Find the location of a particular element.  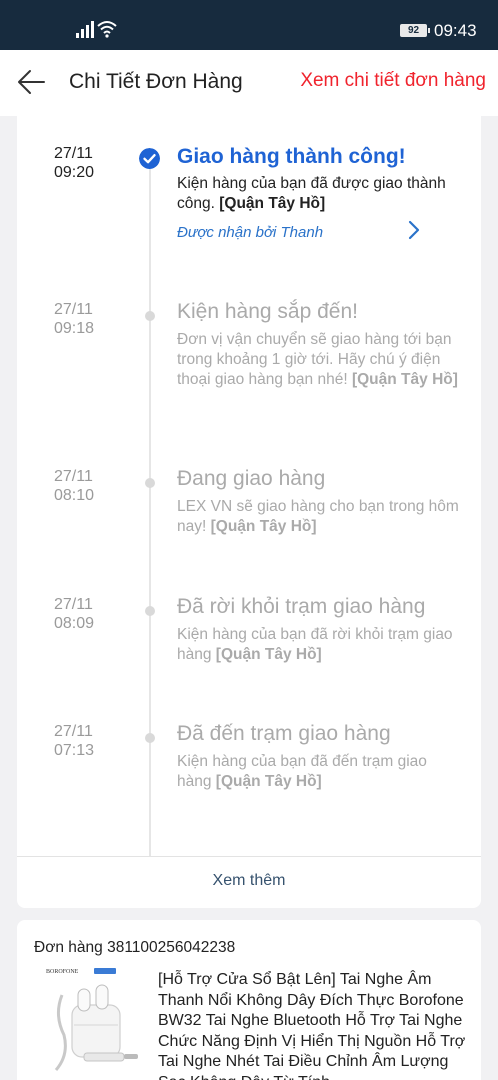

order-details-link: Xem chi tiết đơn hàng is located at coordinates (393, 81).